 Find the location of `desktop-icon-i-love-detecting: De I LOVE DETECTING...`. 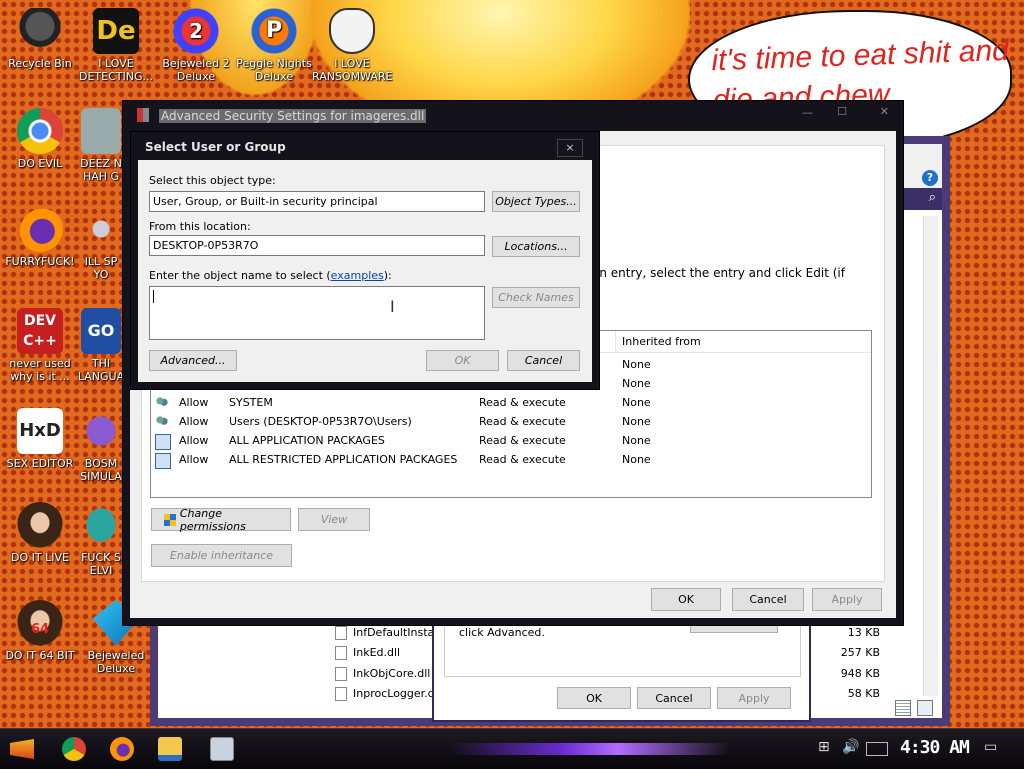

desktop-icon-i-love-detecting: De I LOVE DETECTING... is located at coordinates (116, 45).